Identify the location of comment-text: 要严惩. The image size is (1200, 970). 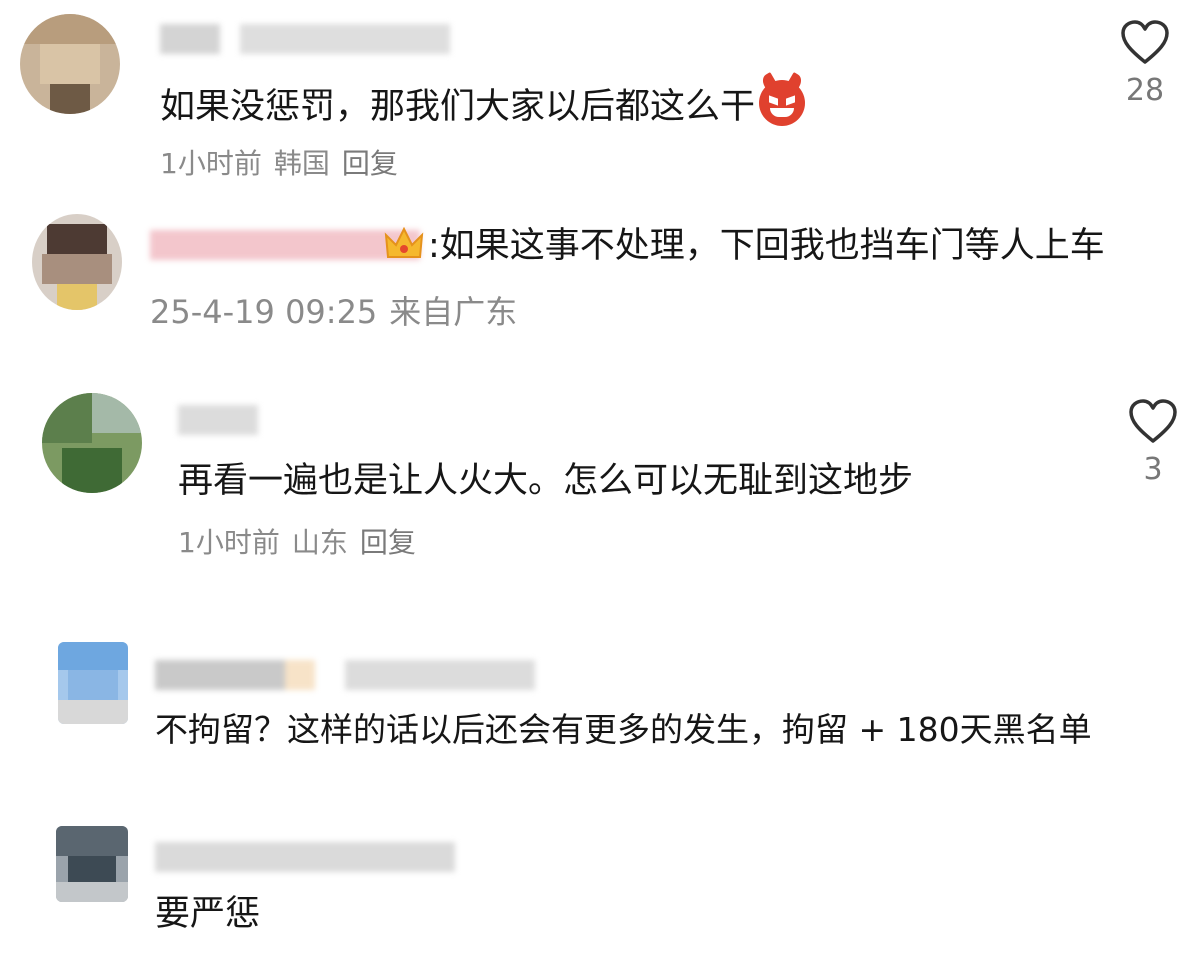
(208, 914).